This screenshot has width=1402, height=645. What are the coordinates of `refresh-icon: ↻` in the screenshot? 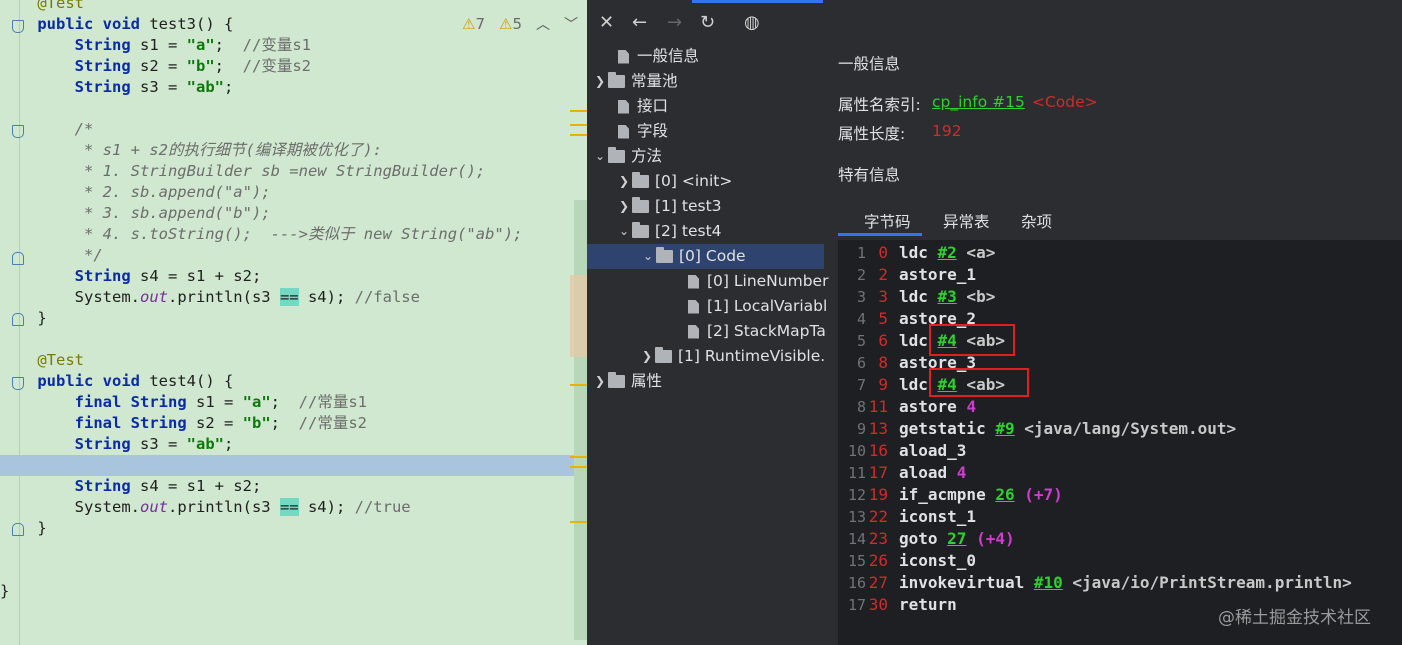 It's located at (707, 22).